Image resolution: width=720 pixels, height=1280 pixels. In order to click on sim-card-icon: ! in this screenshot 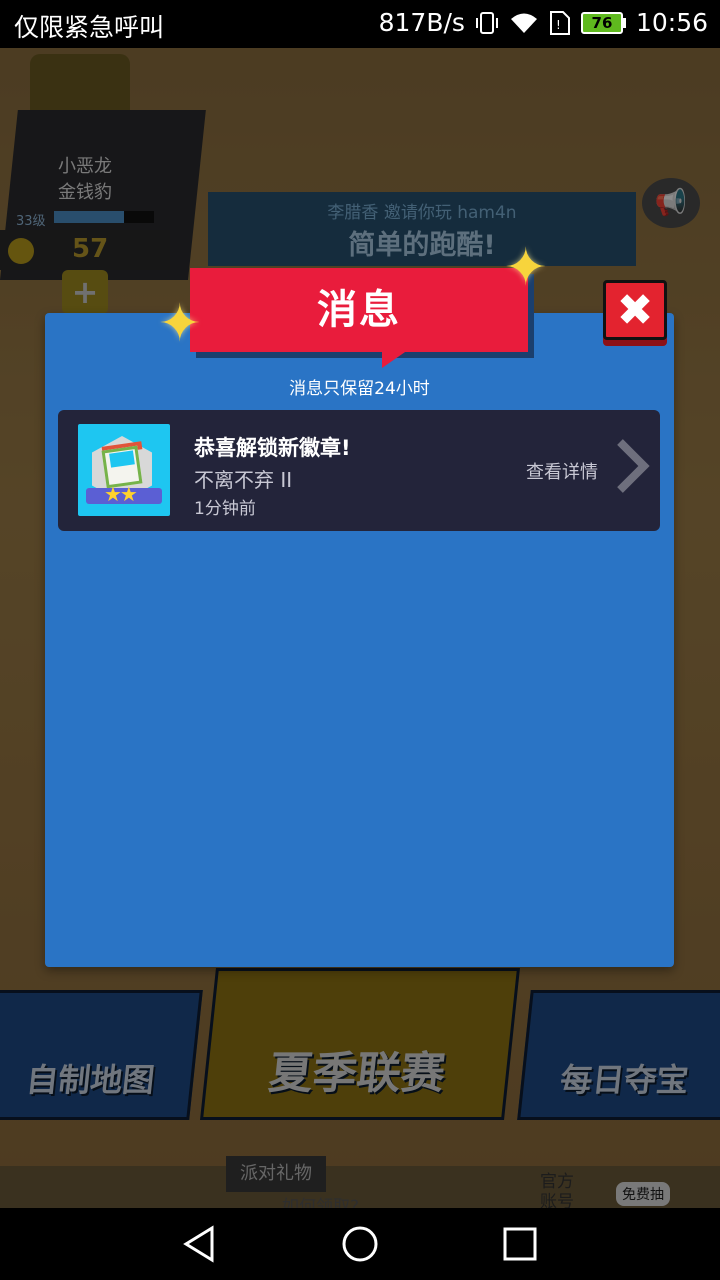, I will do `click(559, 22)`.